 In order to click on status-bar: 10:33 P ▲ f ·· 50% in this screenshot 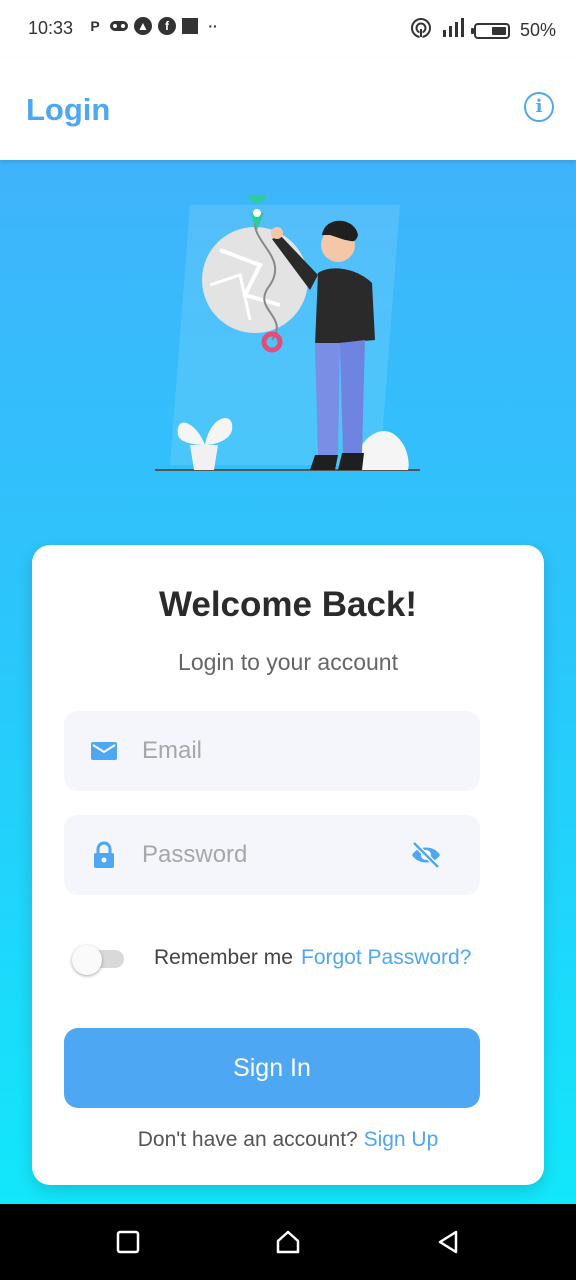, I will do `click(288, 29)`.